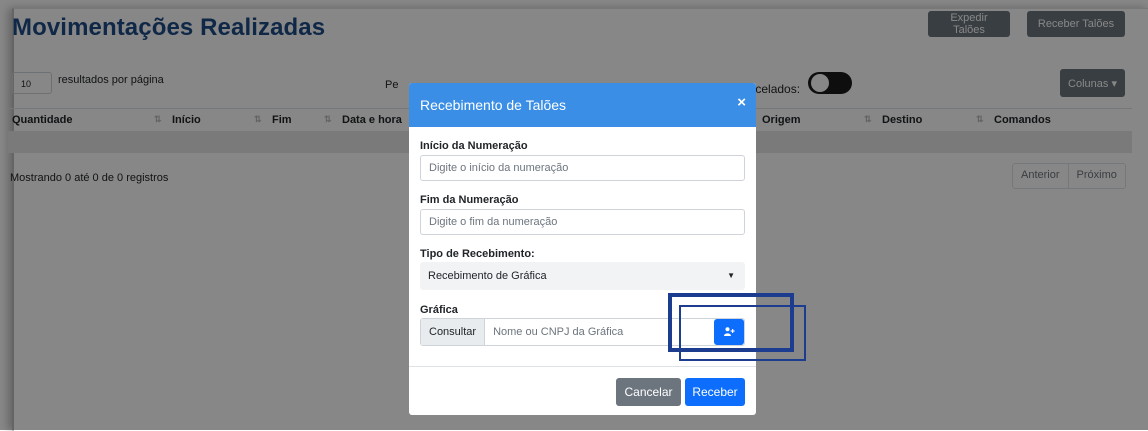 This screenshot has height=431, width=1148. I want to click on modal-title: Recebimento de Talões, so click(493, 105).